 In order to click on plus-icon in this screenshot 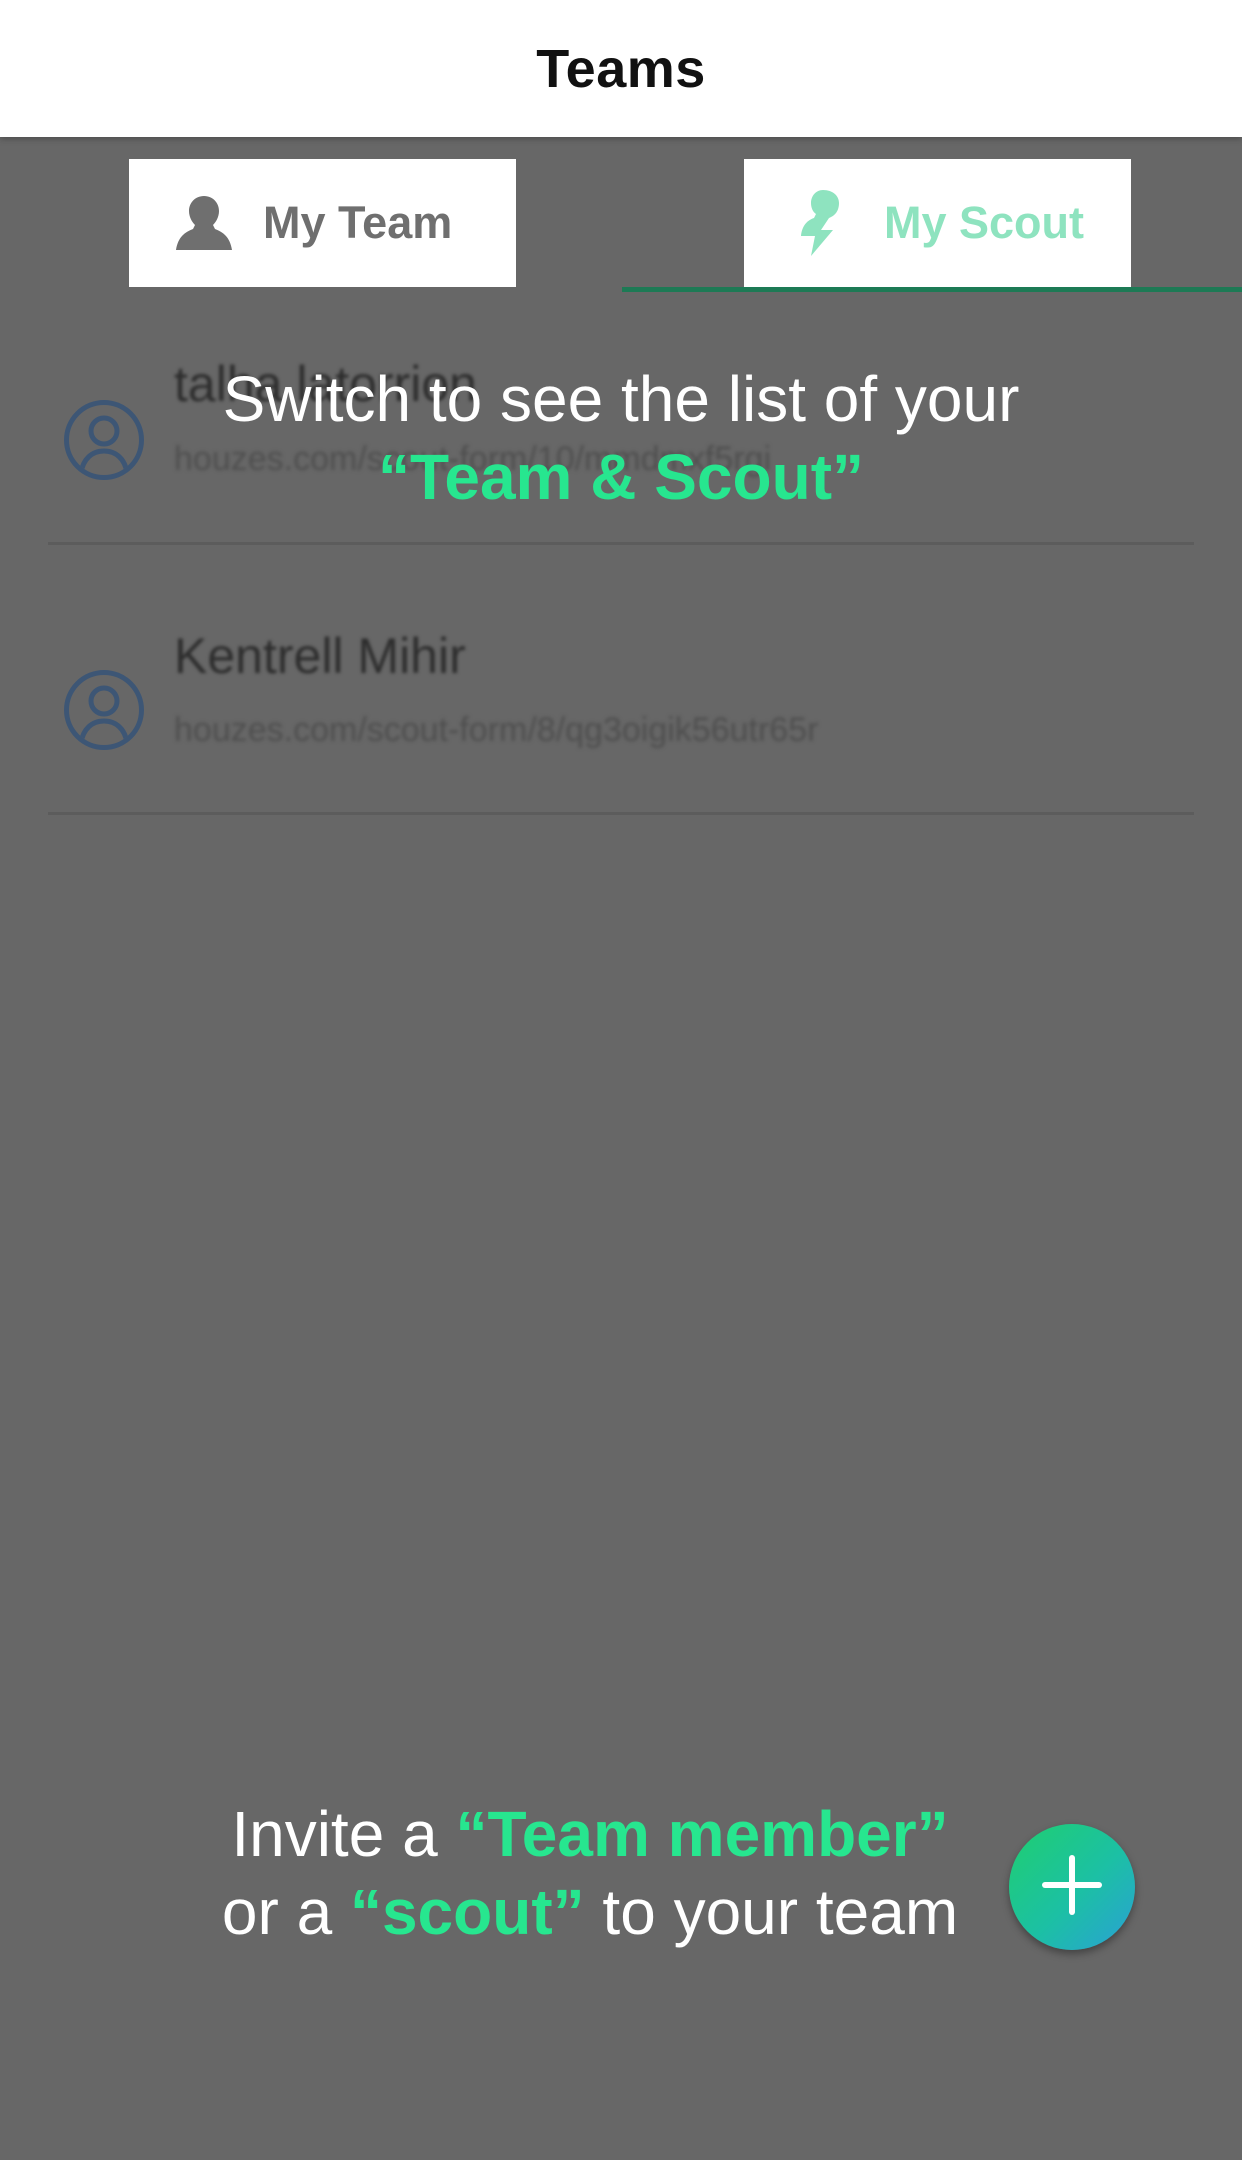, I will do `click(1072, 1887)`.